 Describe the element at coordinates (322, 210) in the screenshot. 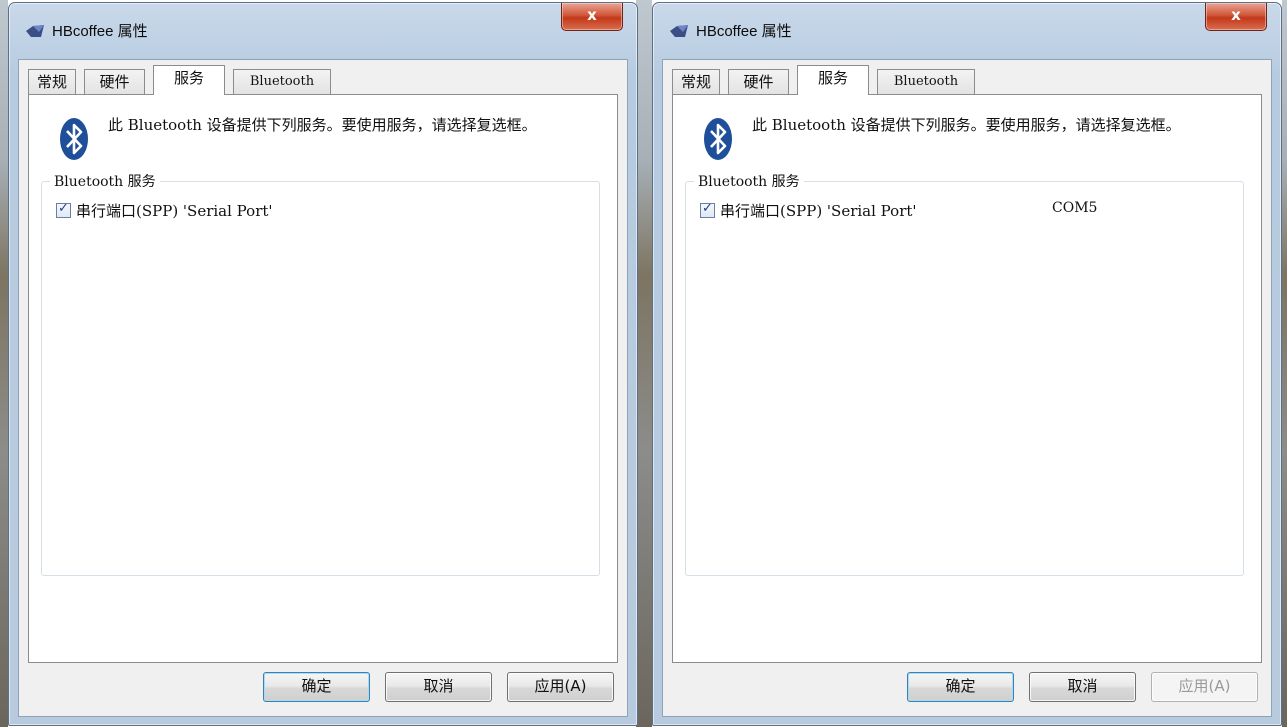

I see `service-row: ✓ 串行端口(SPP) 'Serial Port'` at that location.